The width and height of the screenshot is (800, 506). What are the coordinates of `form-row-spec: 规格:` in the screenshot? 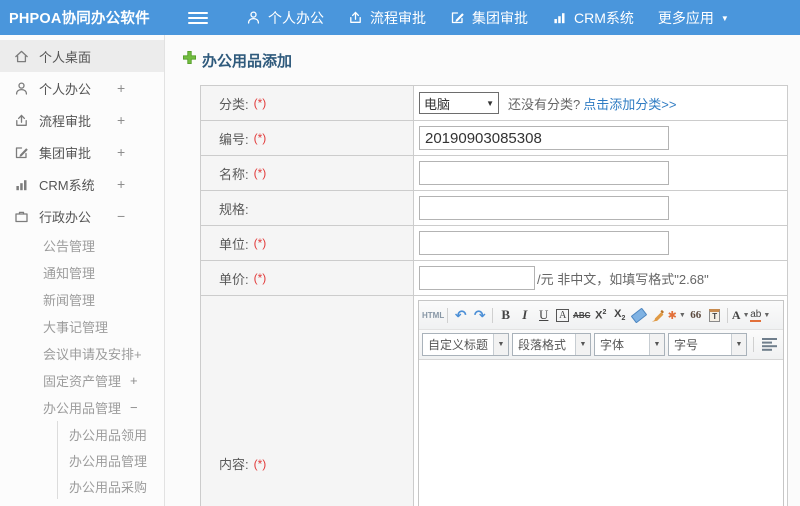 It's located at (494, 207).